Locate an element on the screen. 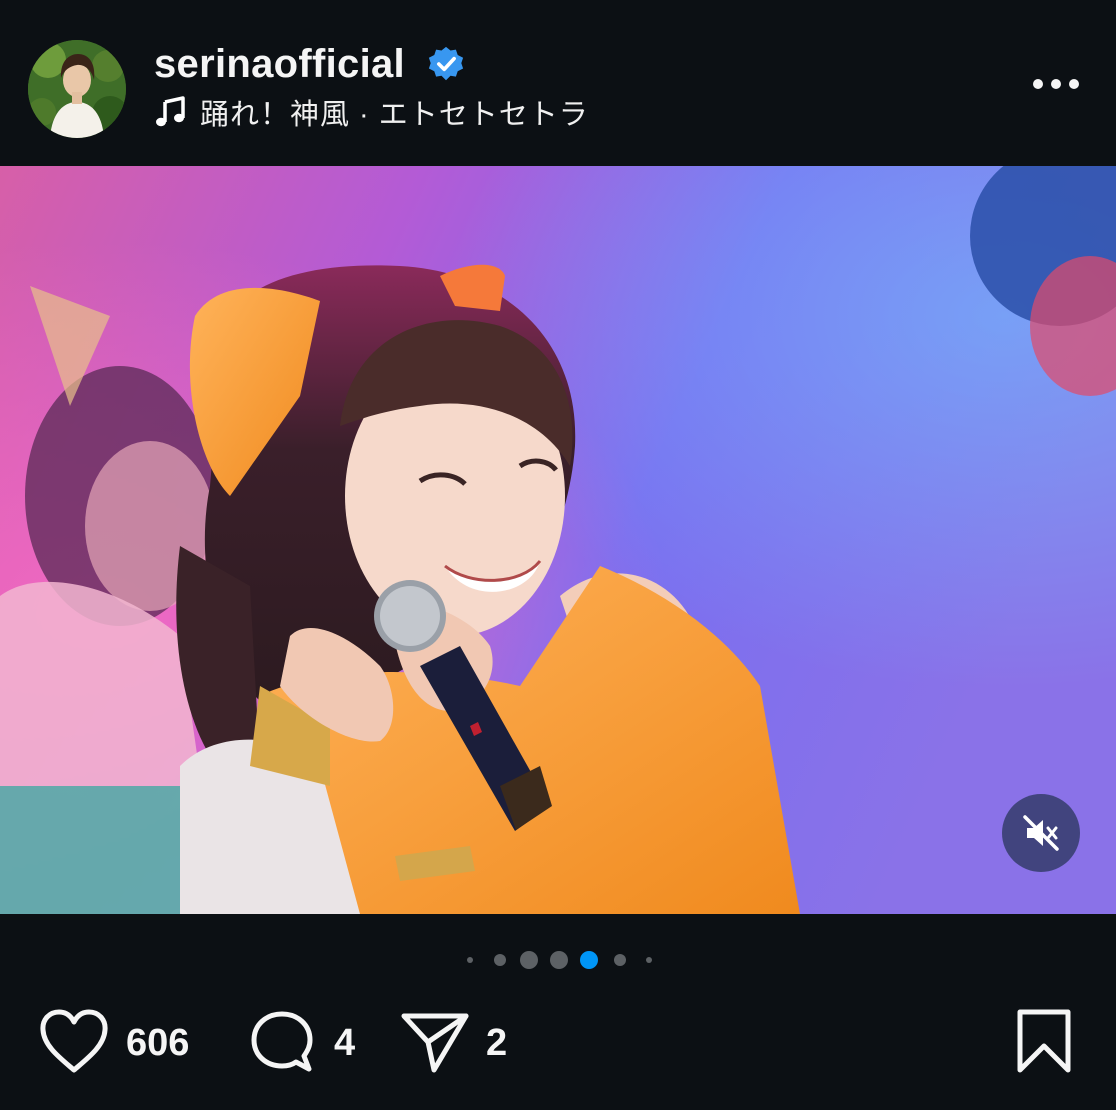 This screenshot has height=1110, width=1116. share-count: 2 is located at coordinates (496, 1043).